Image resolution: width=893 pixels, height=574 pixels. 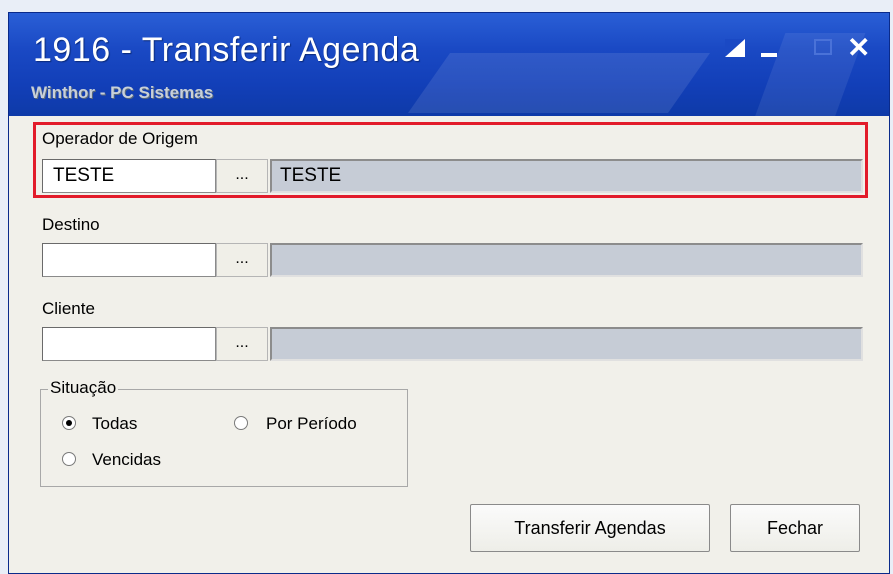 What do you see at coordinates (224, 438) in the screenshot?
I see `situacao-groupbox` at bounding box center [224, 438].